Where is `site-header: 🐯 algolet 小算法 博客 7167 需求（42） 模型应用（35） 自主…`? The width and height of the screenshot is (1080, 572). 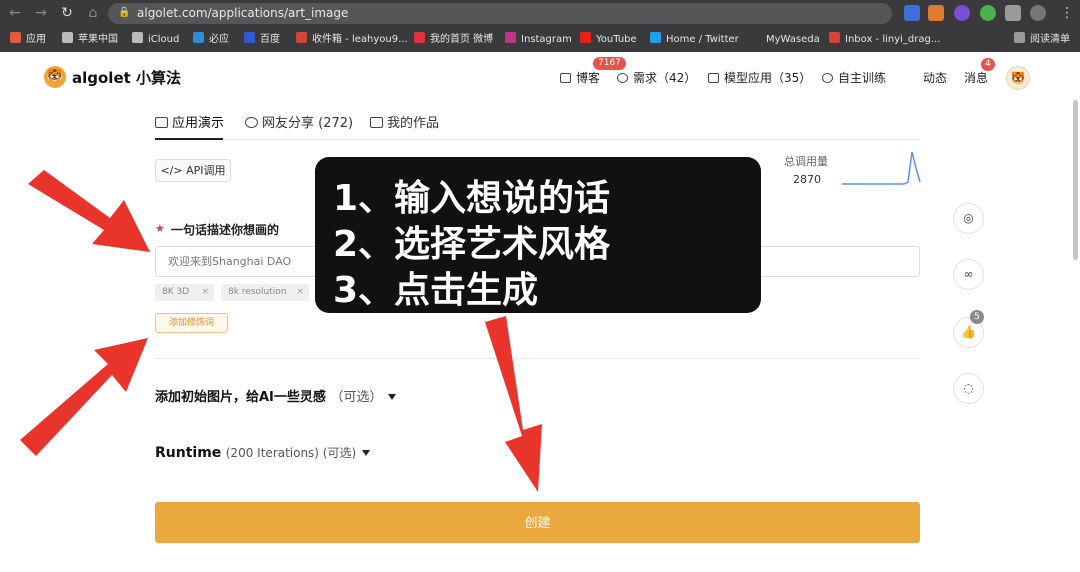
site-header: 🐯 algolet 小算法 博客 7167 需求（42） 模型应用（35） 自主… is located at coordinates (540, 77).